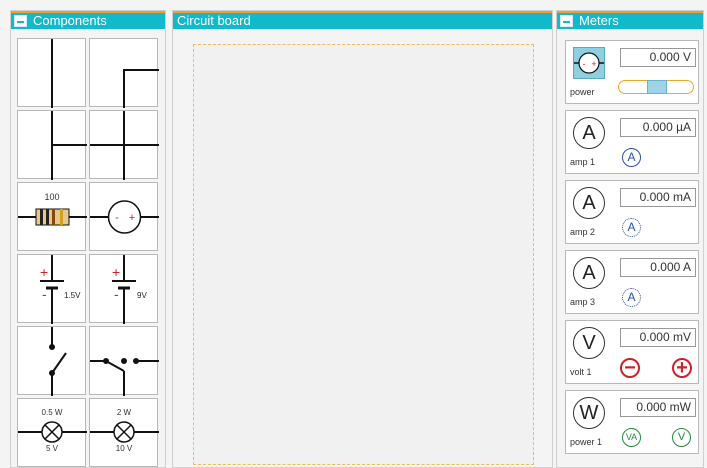 Image resolution: width=707 pixels, height=468 pixels. Describe the element at coordinates (124, 448) in the screenshot. I see `lamp2-volt-label: 10 V` at that location.